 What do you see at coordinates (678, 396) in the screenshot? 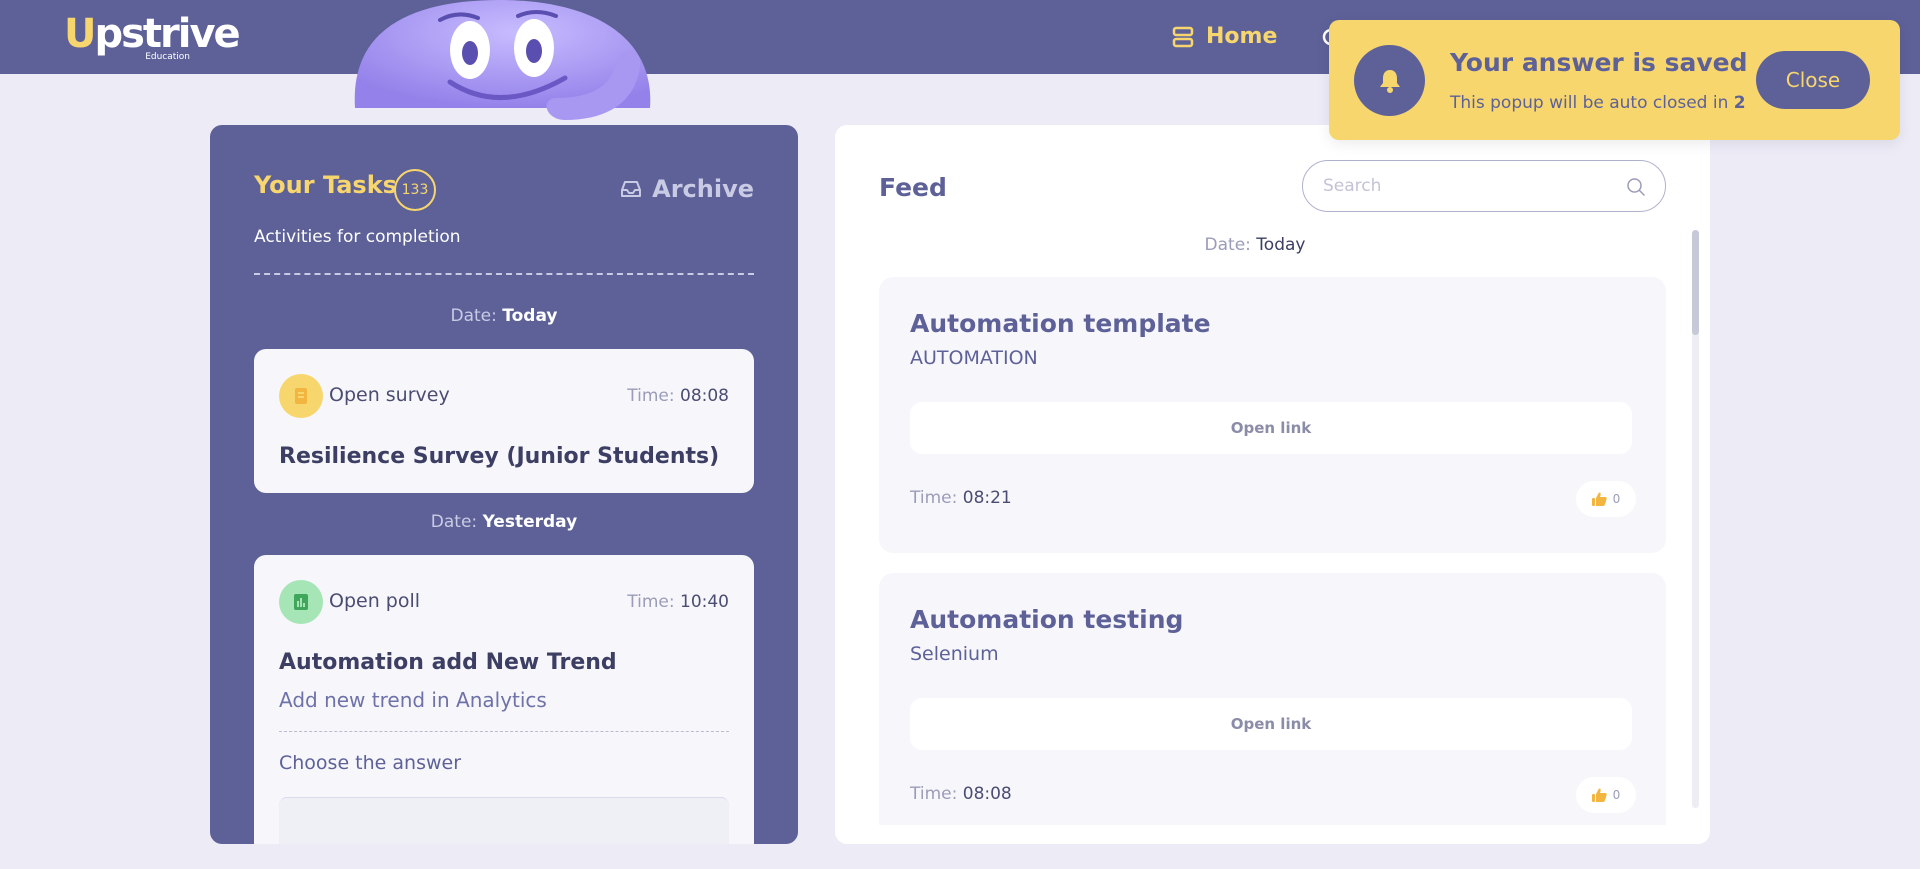
I see `task-time: Time: 08:08` at bounding box center [678, 396].